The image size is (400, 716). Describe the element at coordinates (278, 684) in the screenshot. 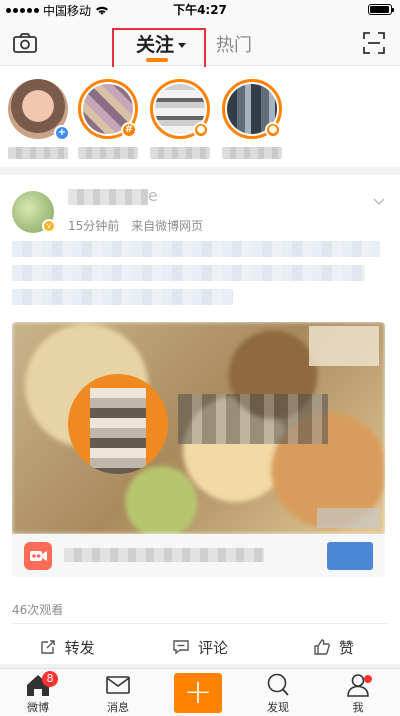

I see `search-icon` at that location.